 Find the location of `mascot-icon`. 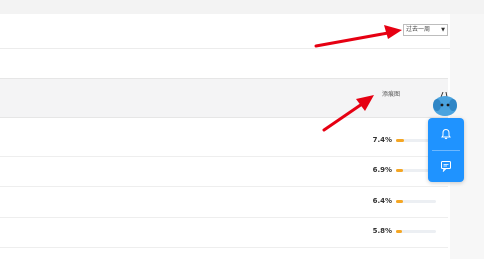

mascot-icon is located at coordinates (445, 104).